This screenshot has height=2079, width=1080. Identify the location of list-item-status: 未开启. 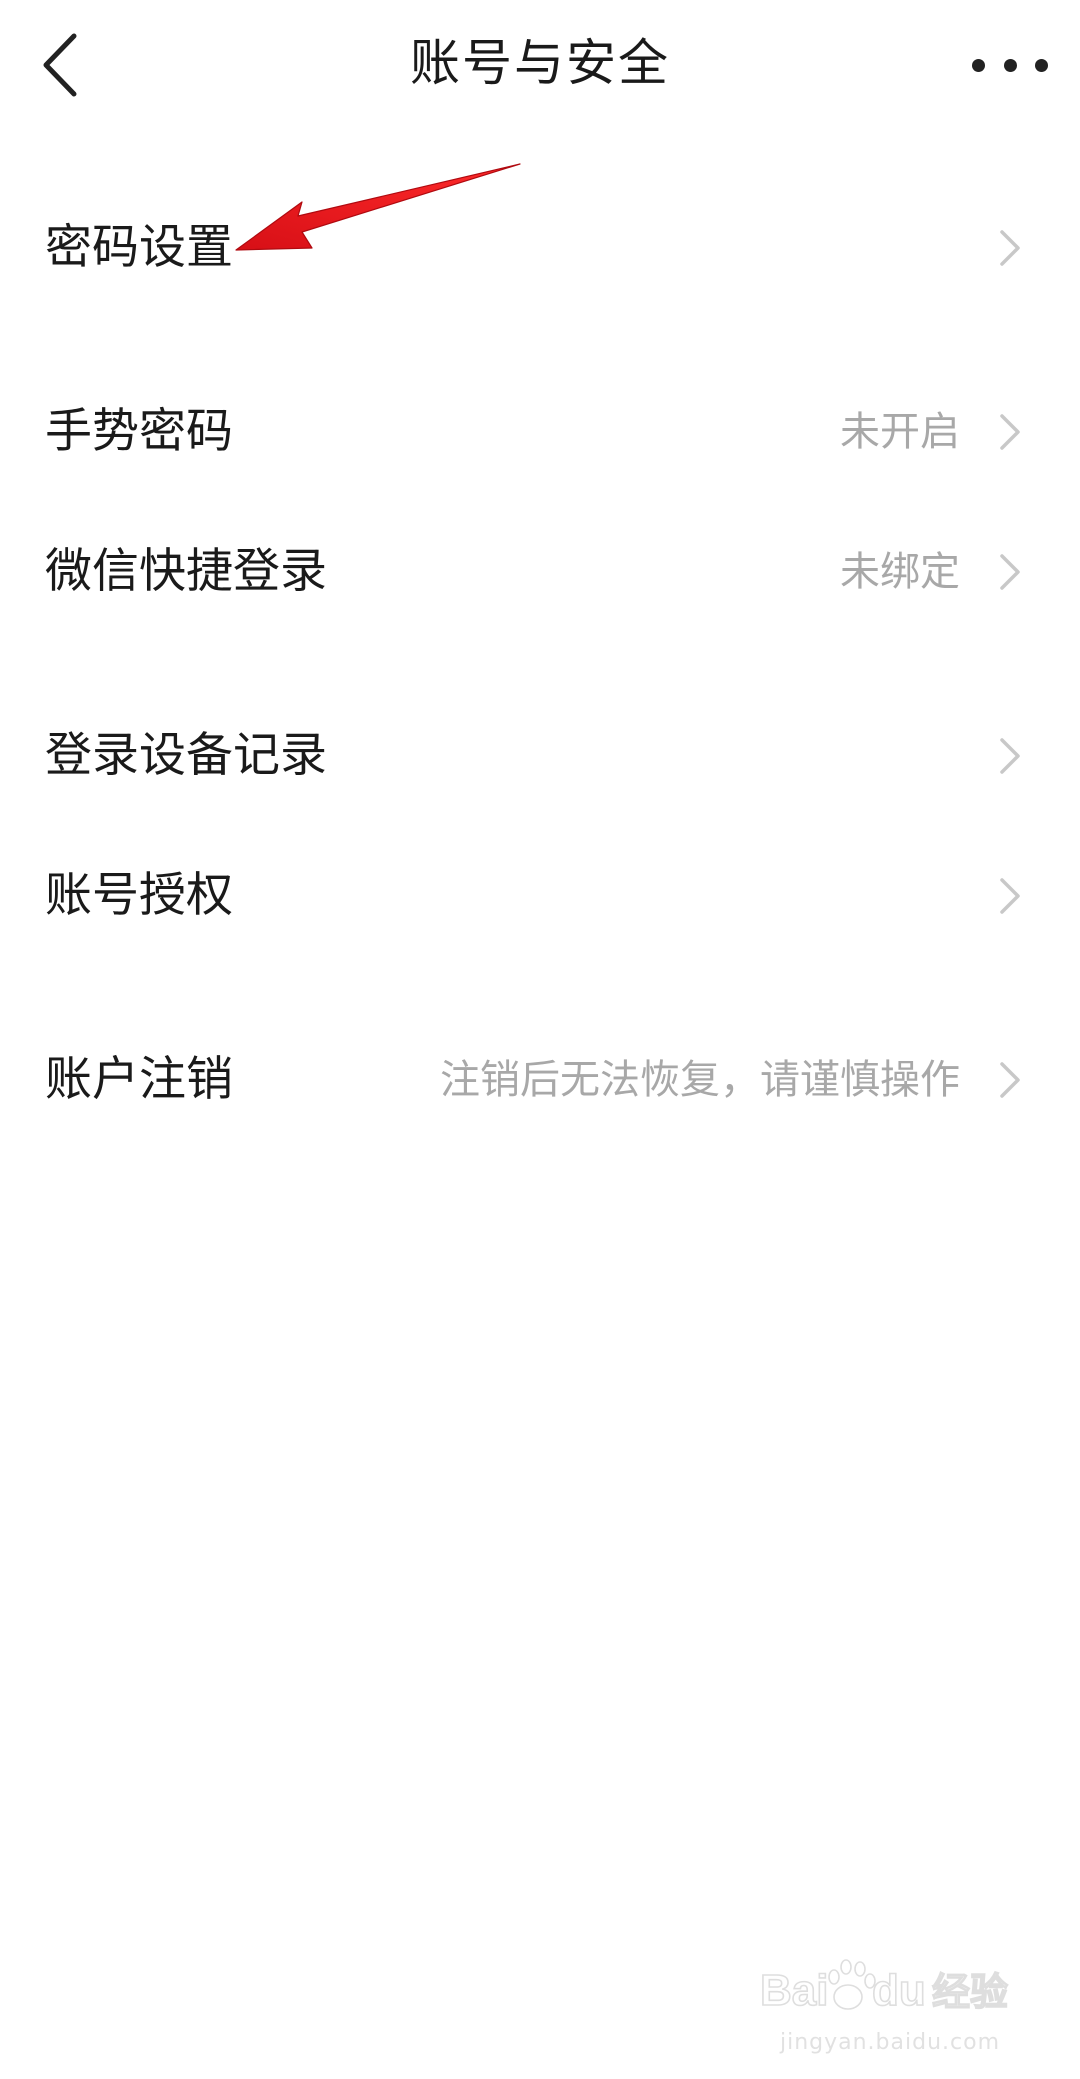
(900, 432).